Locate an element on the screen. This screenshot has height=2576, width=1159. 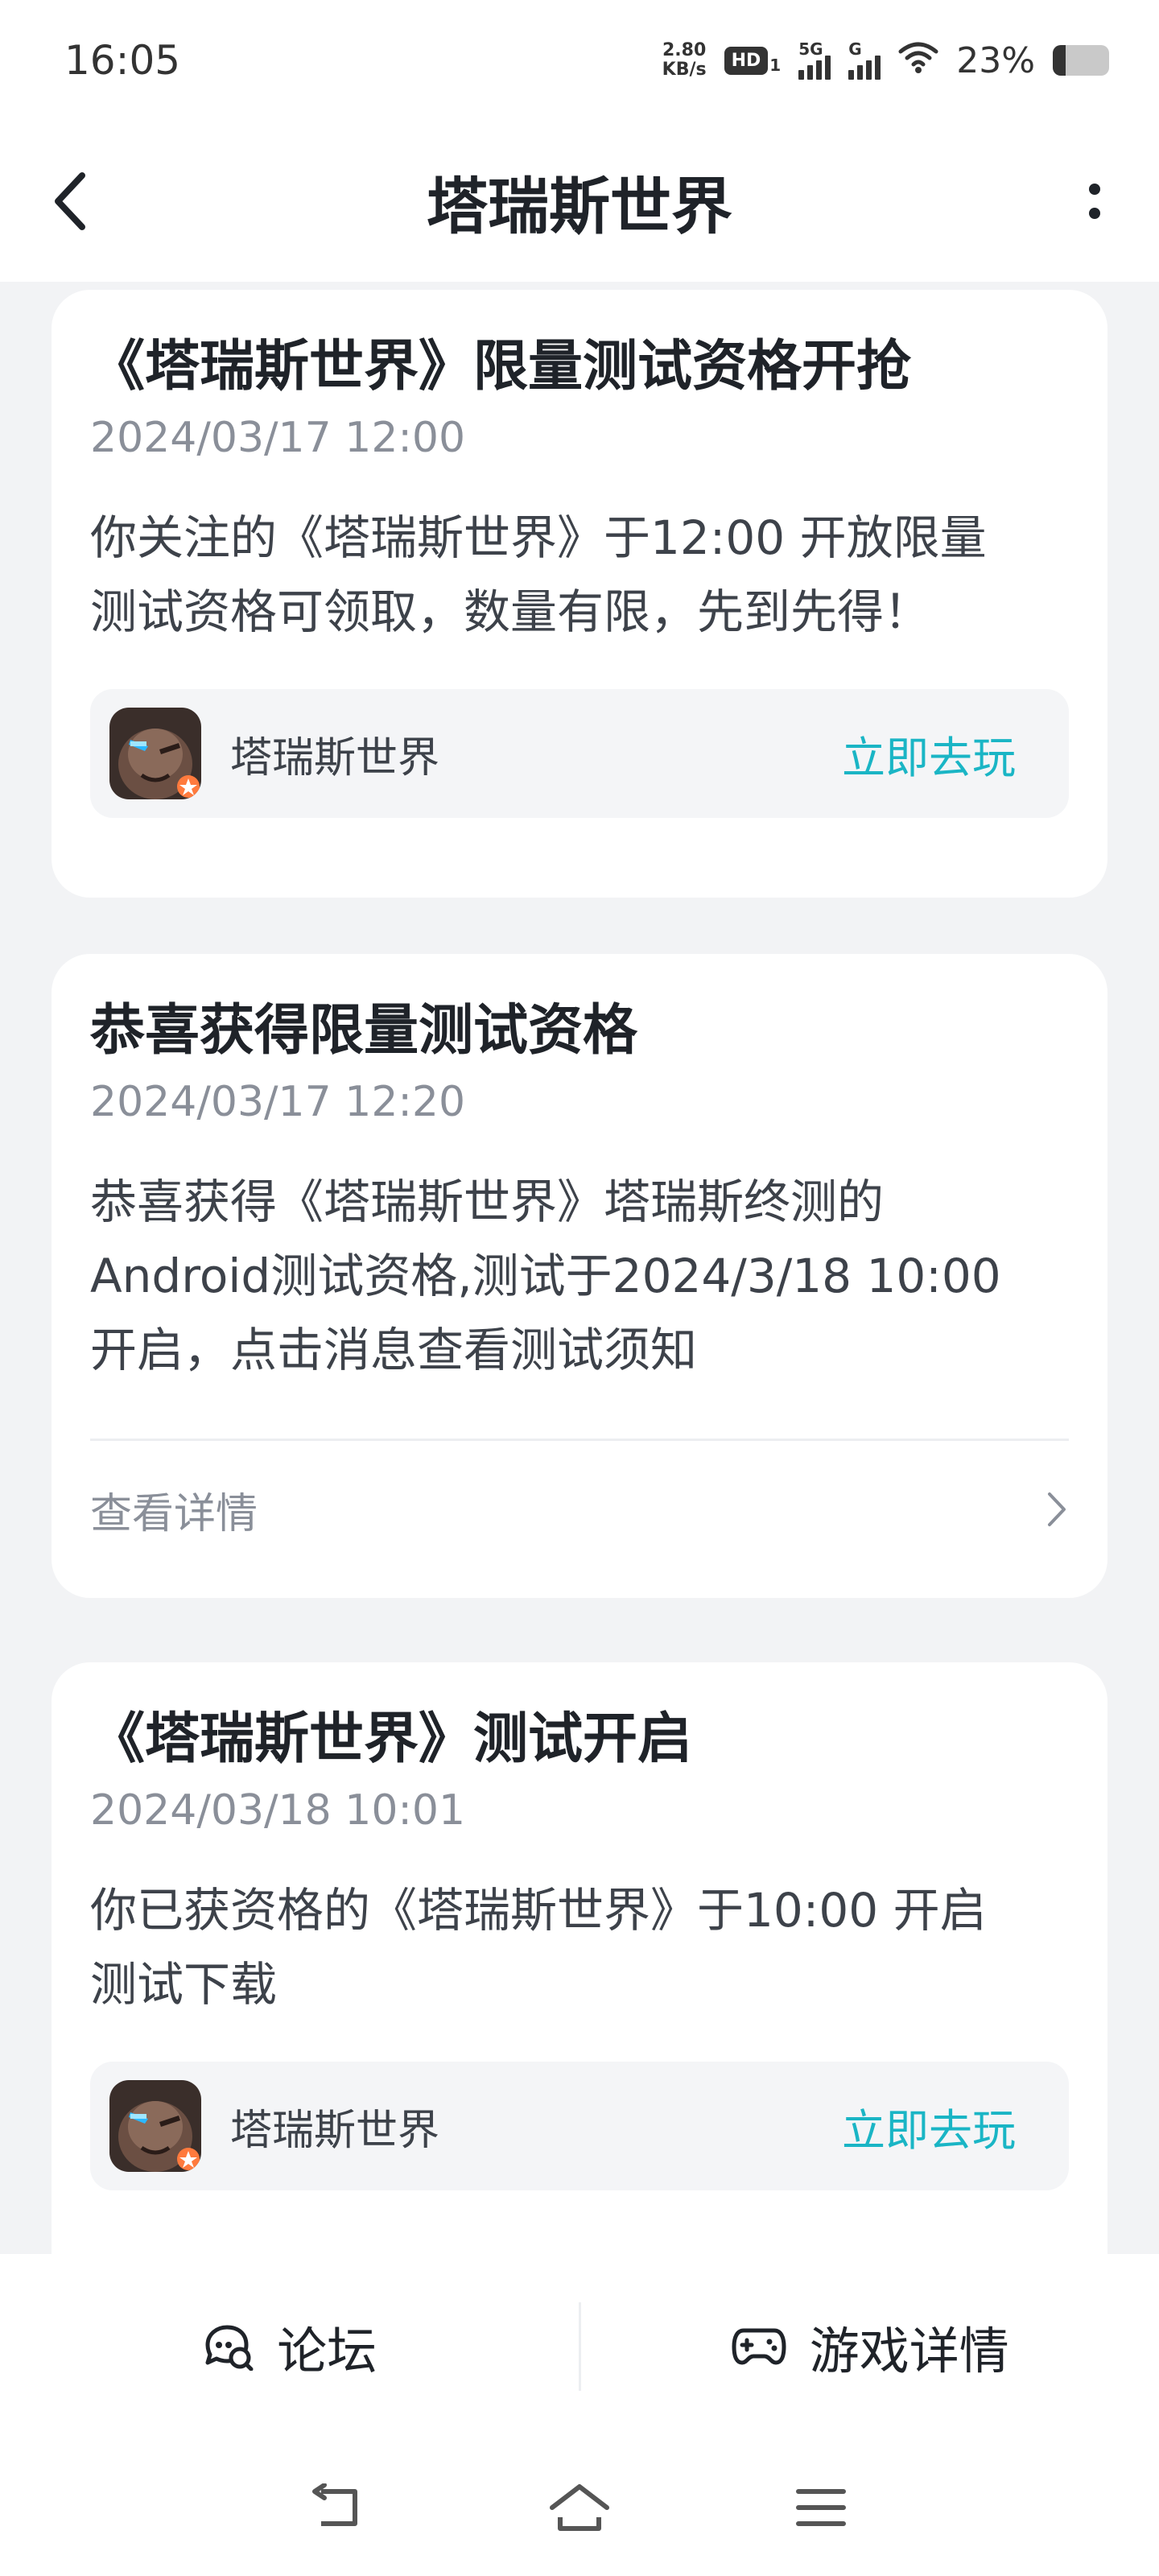
signal-5g-label: 5G is located at coordinates (810, 49).